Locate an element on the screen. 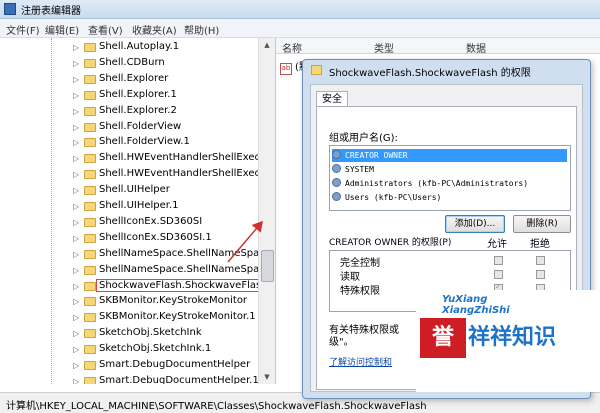 The width and height of the screenshot is (600, 413). watermark-logo: YuXiang XiangZhiShi 誉 祥祥知识 is located at coordinates (508, 341).